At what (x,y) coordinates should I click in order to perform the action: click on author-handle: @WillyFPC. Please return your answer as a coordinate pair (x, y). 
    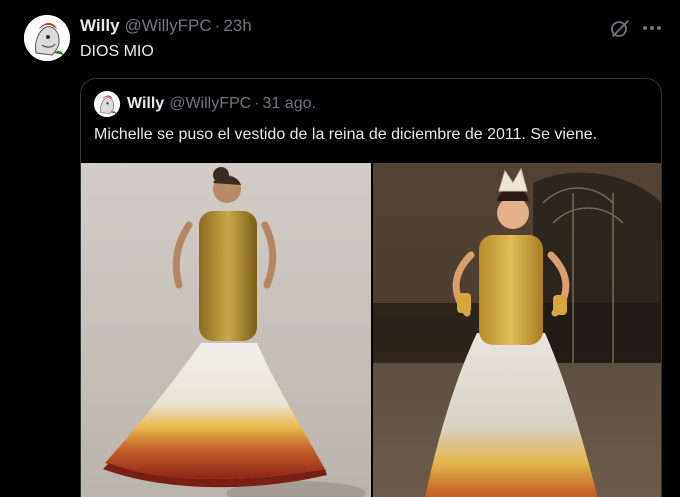
    Looking at the image, I should click on (168, 26).